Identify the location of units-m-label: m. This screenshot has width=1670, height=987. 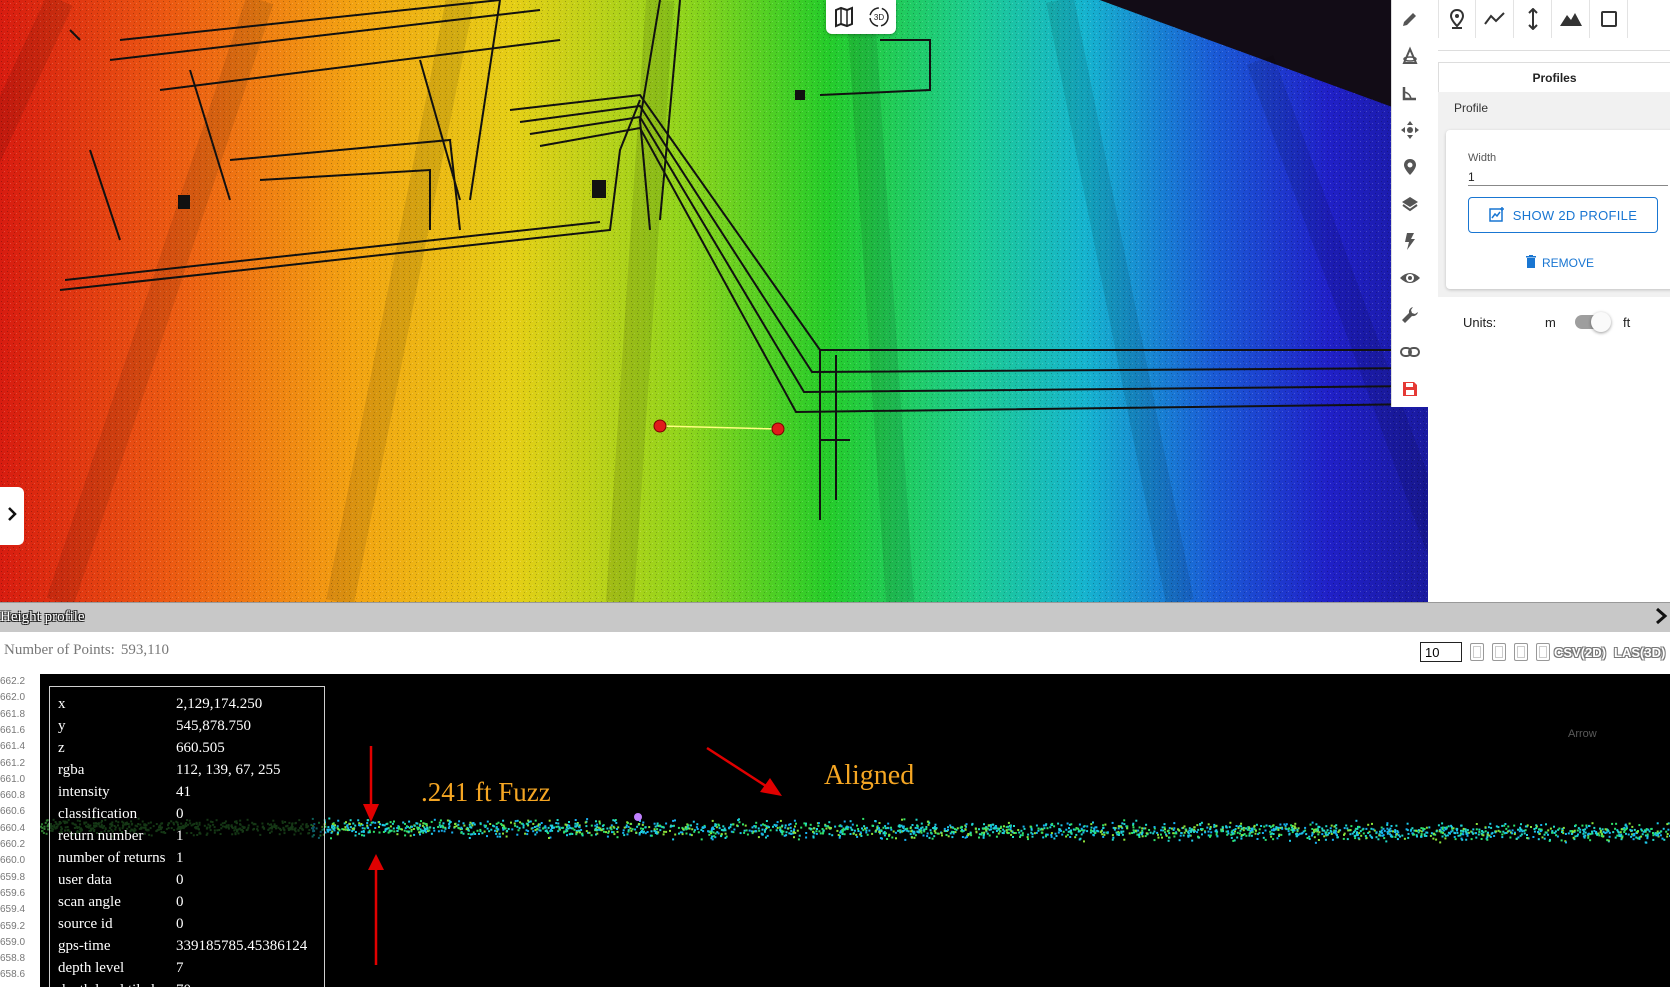
(1550, 322).